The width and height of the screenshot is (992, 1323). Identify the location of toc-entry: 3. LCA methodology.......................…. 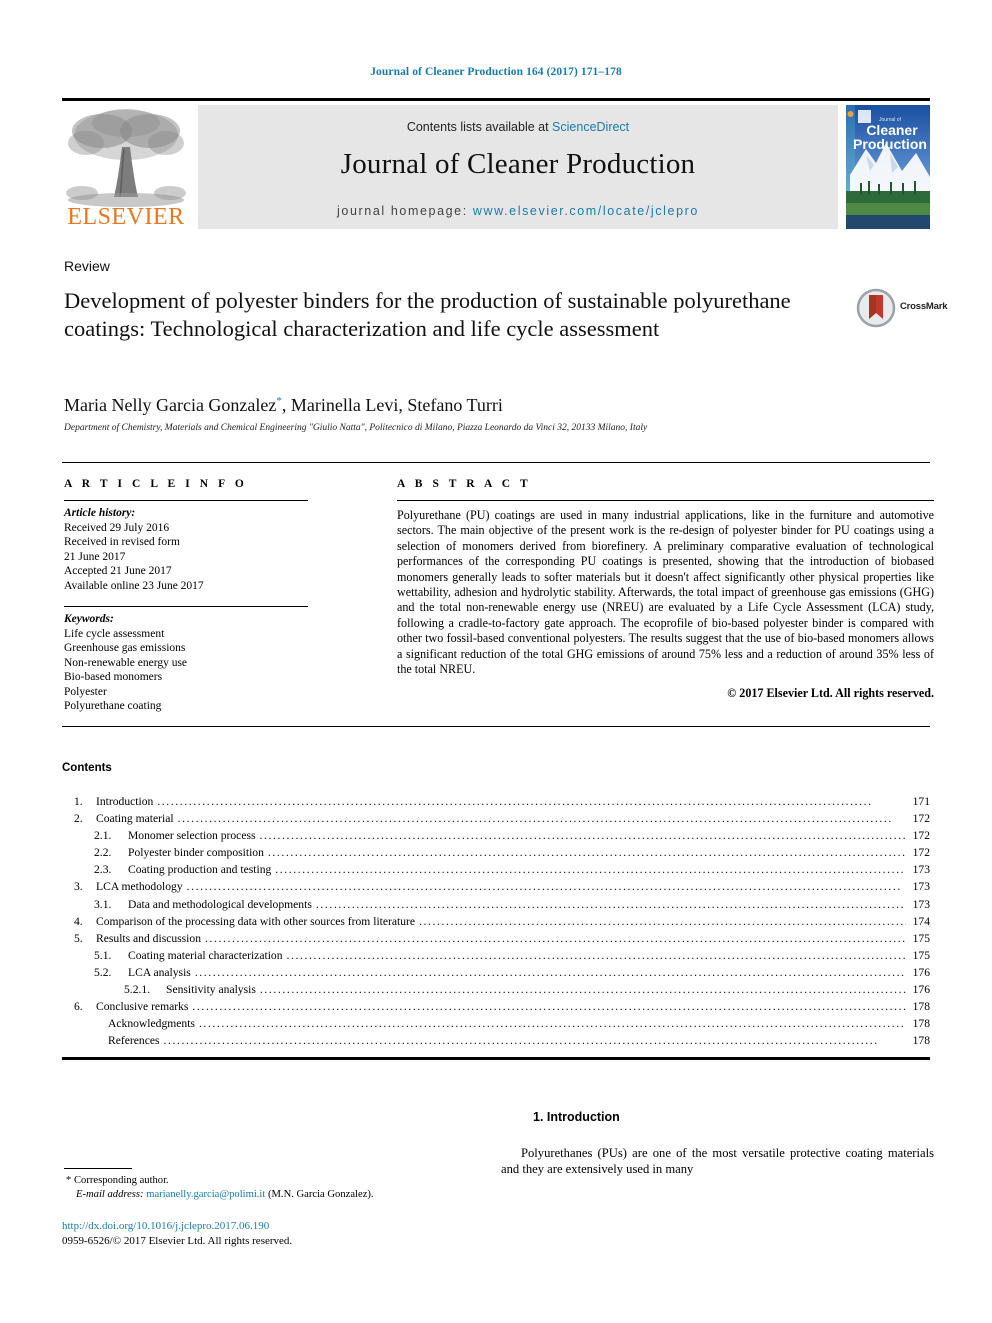
(496, 886).